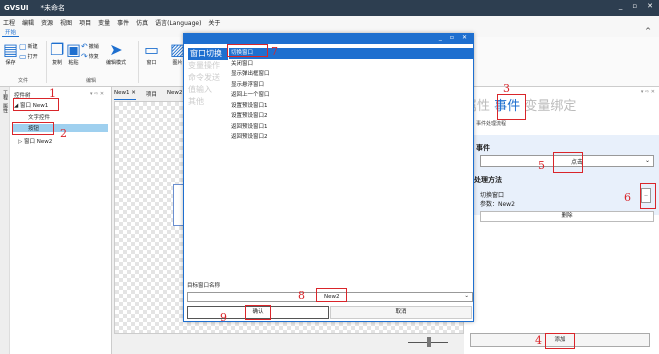 This screenshot has width=659, height=354. What do you see at coordinates (104, 22) in the screenshot?
I see `menu-variable: 变量` at bounding box center [104, 22].